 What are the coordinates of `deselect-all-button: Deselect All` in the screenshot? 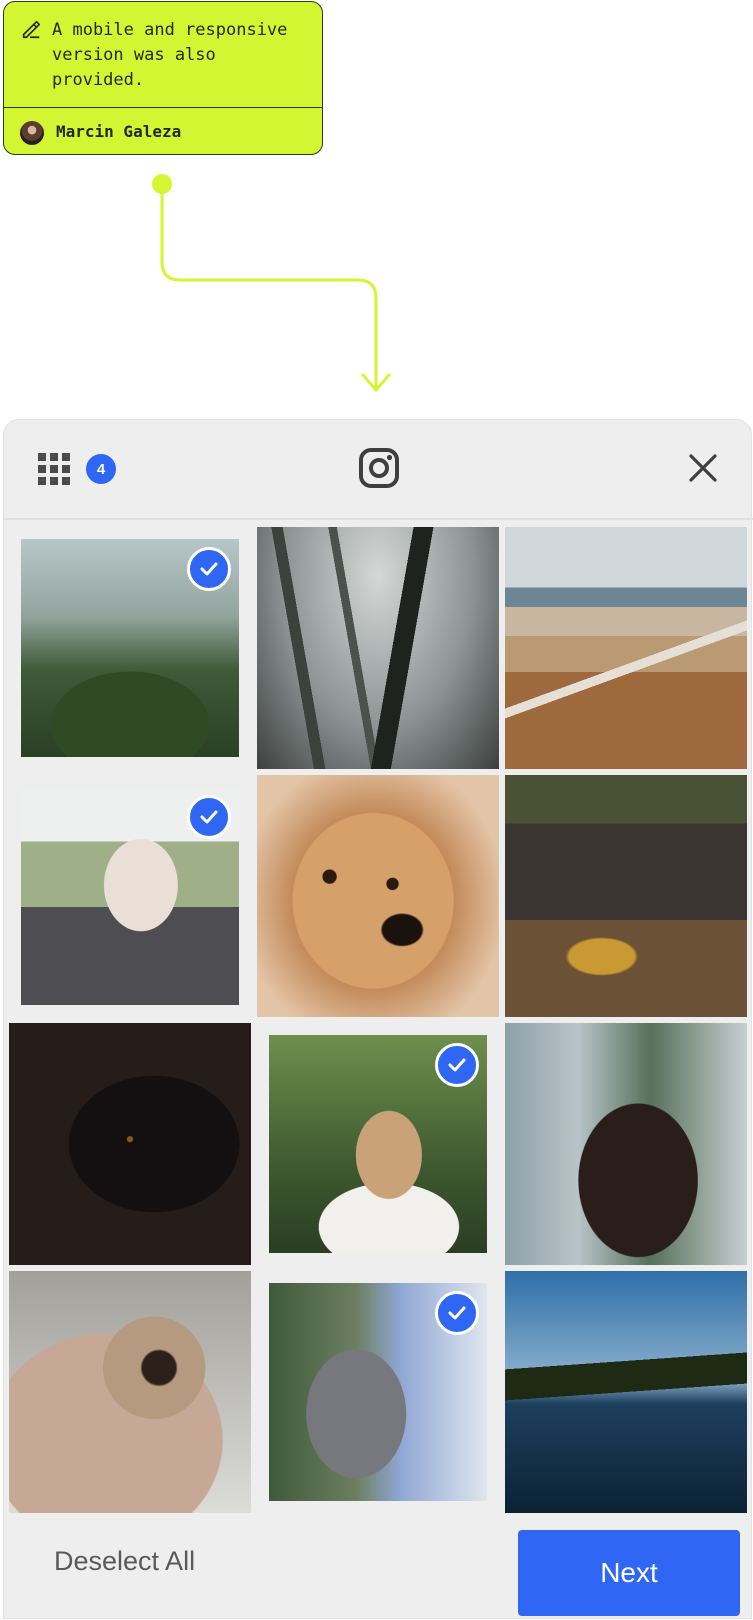 It's located at (124, 1561).